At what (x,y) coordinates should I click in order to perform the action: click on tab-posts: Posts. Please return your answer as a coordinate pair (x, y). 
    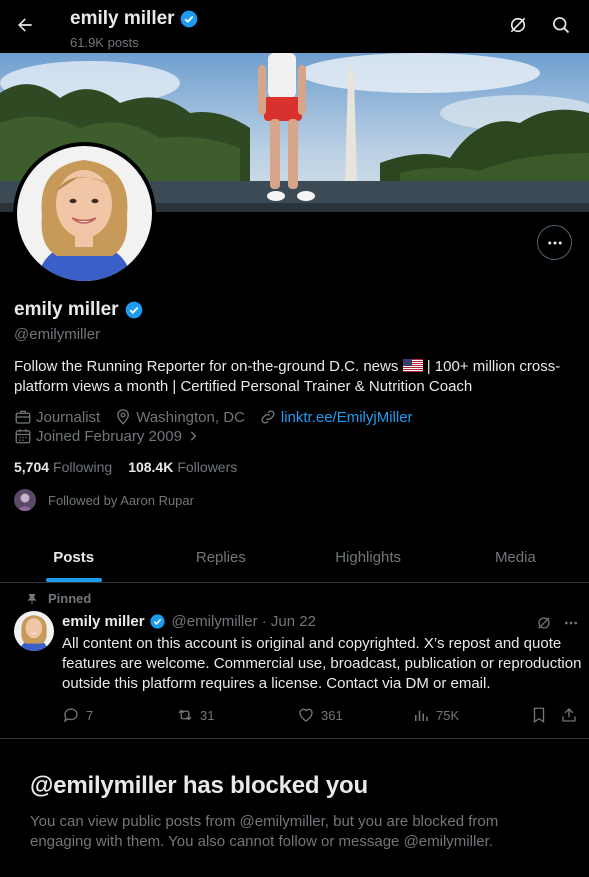
    Looking at the image, I should click on (73, 557).